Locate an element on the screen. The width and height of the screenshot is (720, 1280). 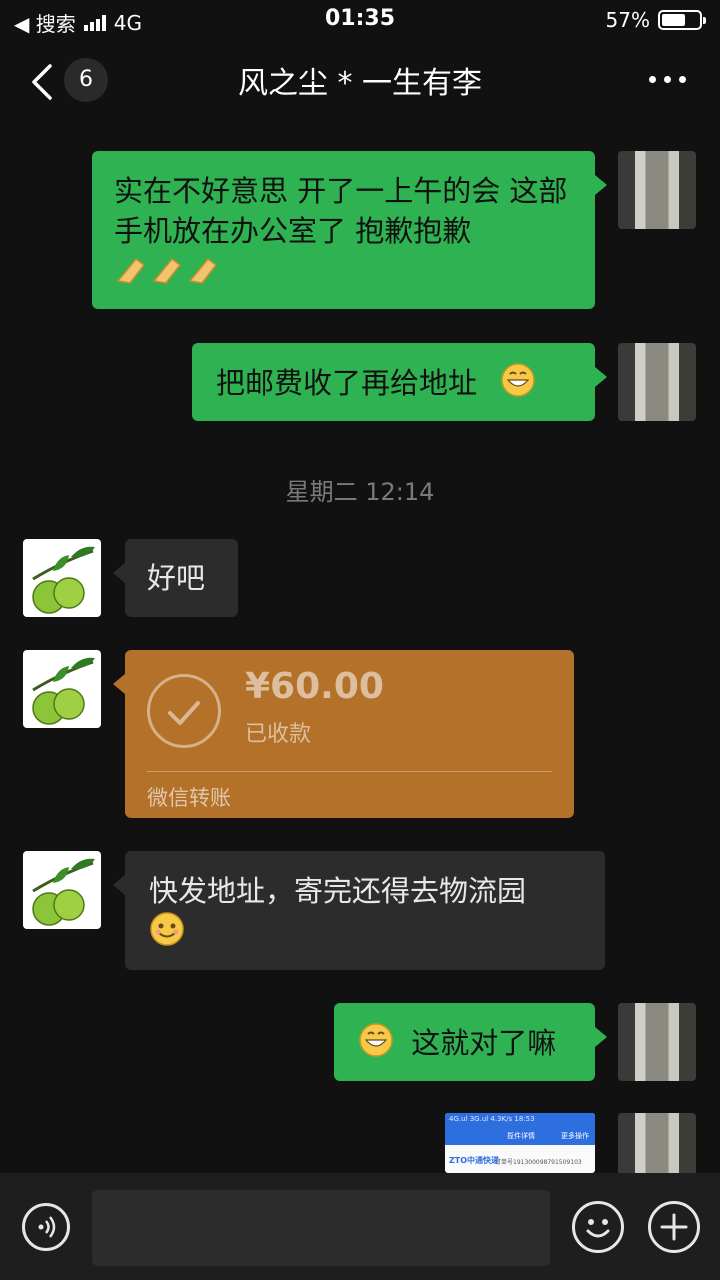
thumb-order-number: 订单号1913000987915091​03 is located at coordinates (538, 1162).